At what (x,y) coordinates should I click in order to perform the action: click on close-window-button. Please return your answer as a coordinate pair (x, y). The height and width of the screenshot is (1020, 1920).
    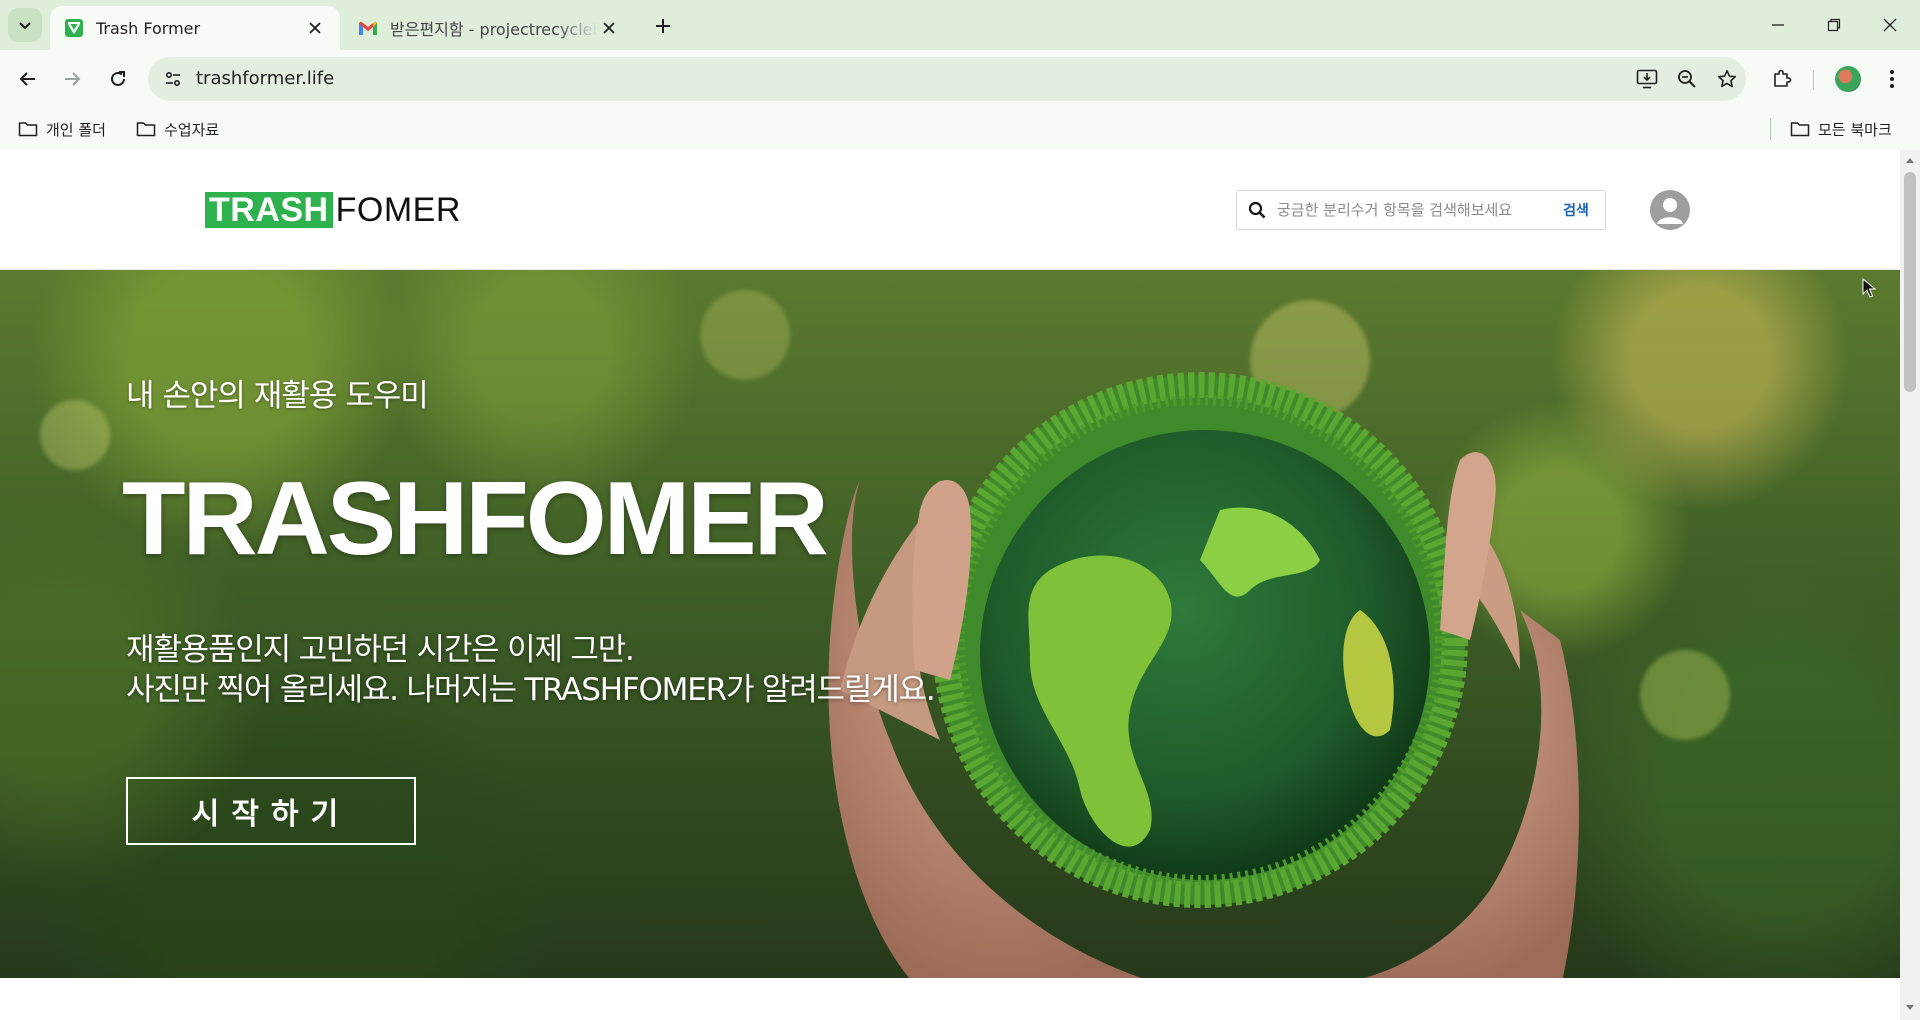
    Looking at the image, I should click on (1890, 25).